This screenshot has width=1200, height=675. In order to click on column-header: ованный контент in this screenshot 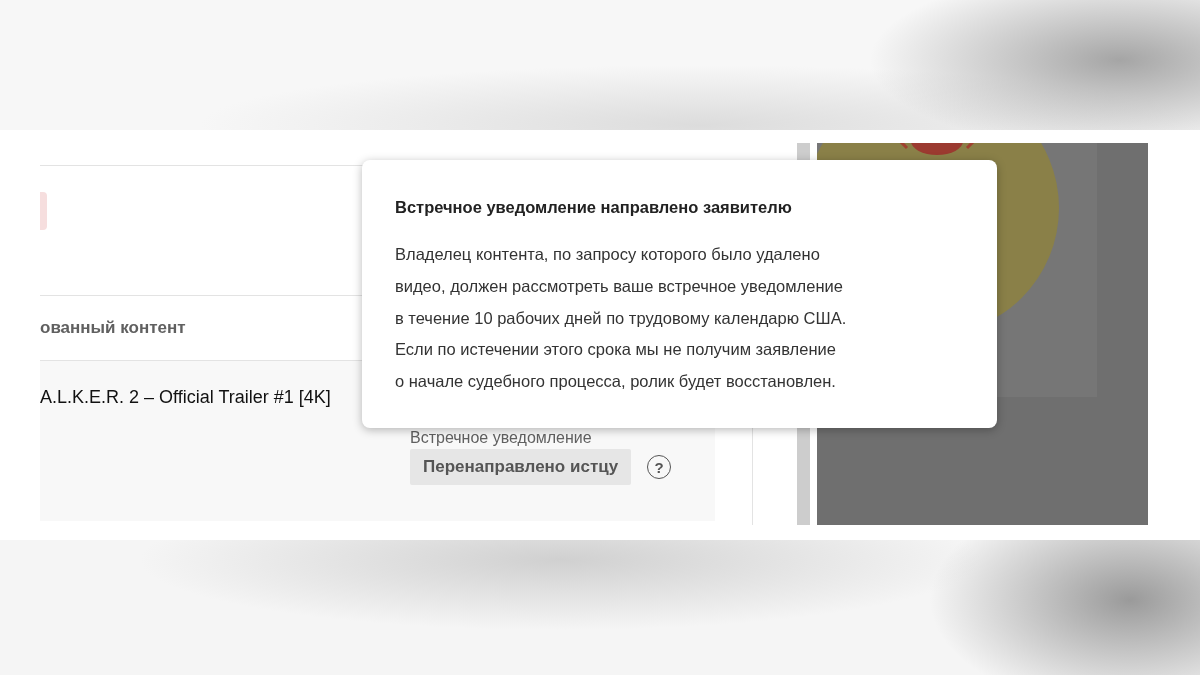, I will do `click(113, 328)`.